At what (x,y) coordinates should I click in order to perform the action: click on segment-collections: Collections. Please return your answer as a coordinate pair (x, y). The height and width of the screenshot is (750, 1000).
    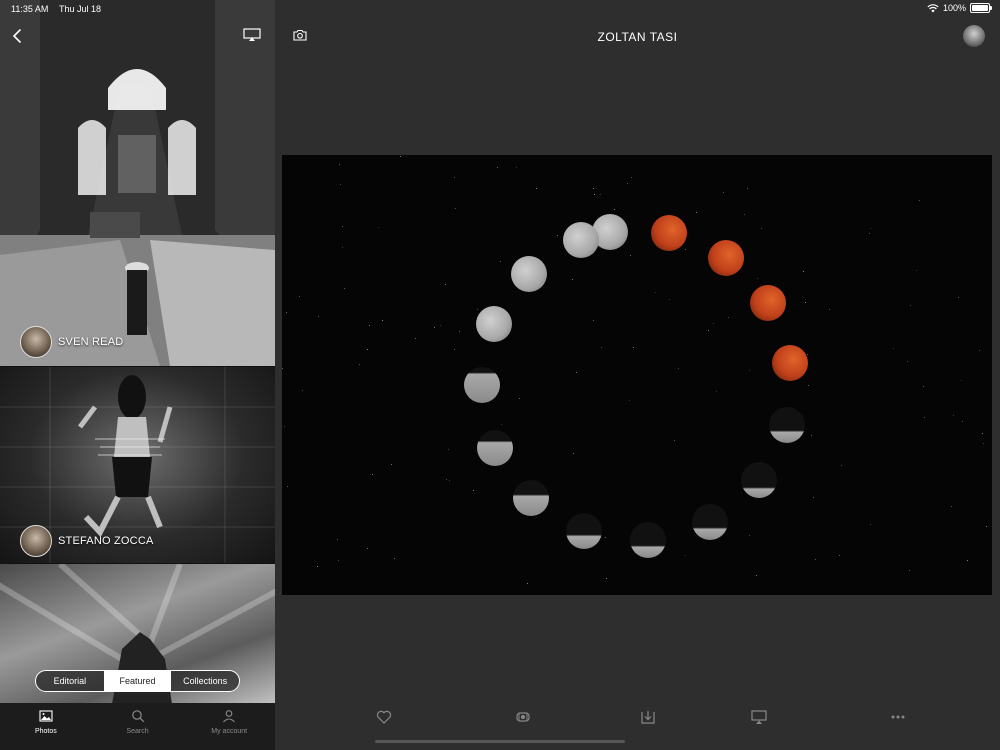
    Looking at the image, I should click on (205, 681).